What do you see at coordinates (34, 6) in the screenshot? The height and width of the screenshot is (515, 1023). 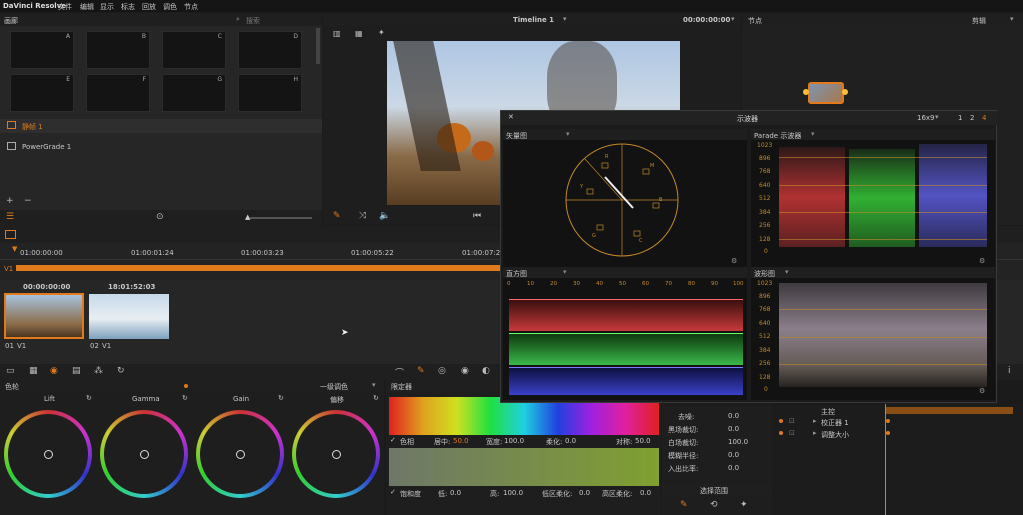 I see `app-name: DaVinci Resolve` at bounding box center [34, 6].